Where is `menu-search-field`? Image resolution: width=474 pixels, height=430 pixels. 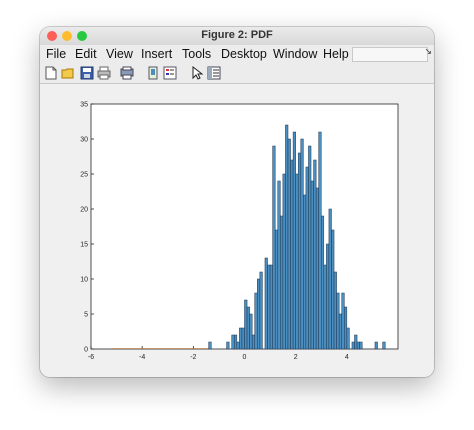 menu-search-field is located at coordinates (390, 54).